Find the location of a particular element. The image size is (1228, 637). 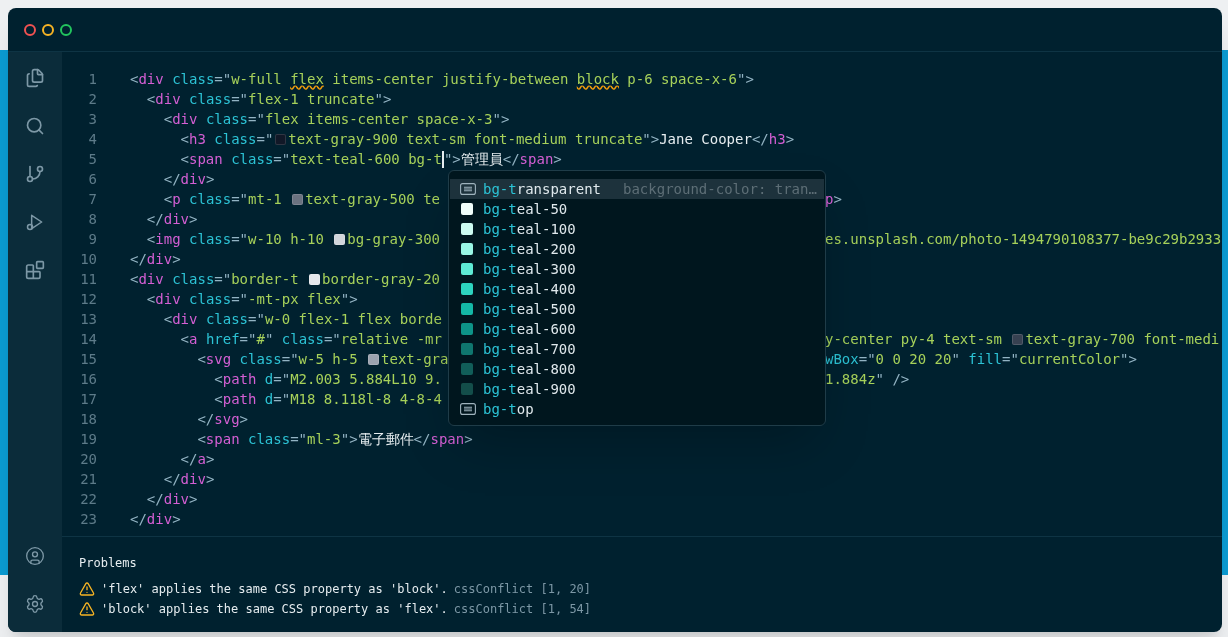

code-text: text-gray-700 font-medi is located at coordinates (1122, 339).